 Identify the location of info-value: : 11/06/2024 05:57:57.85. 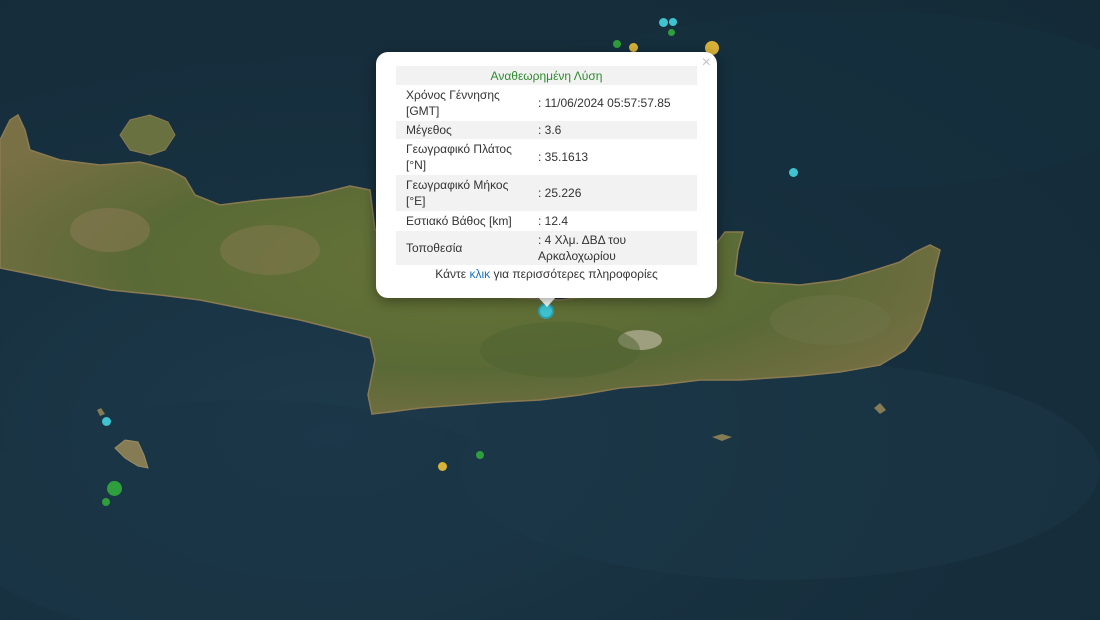
(604, 103).